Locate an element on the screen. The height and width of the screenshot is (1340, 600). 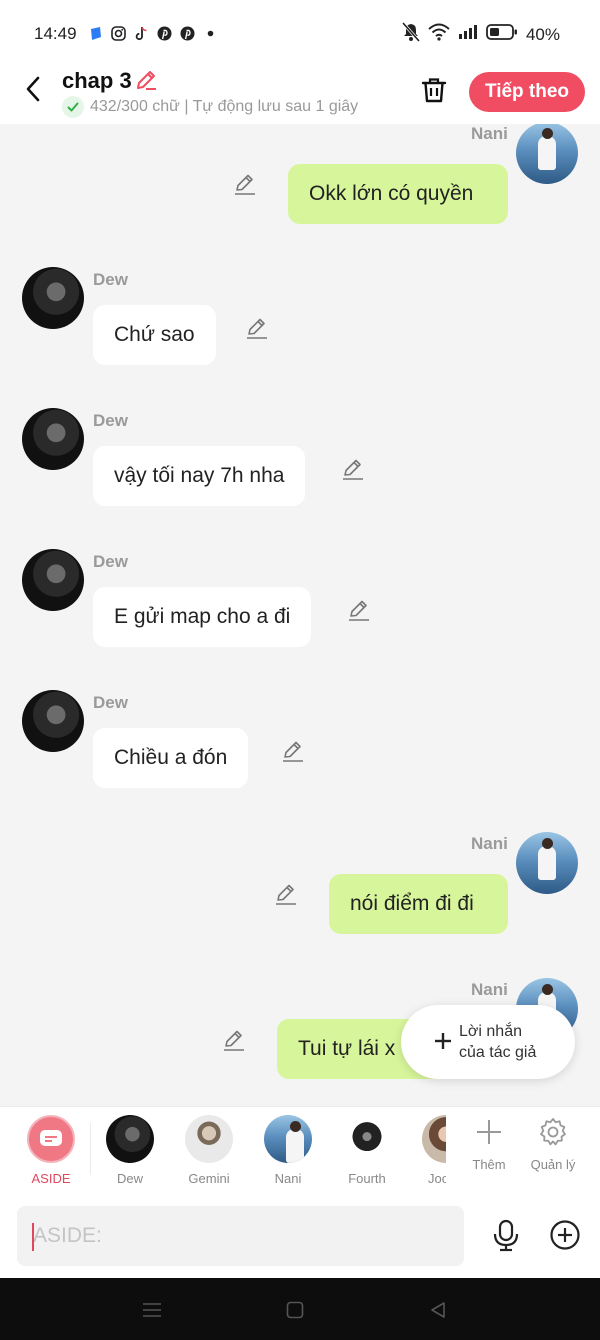
status-bar: 14:49 40% is located at coordinates (300, 31).